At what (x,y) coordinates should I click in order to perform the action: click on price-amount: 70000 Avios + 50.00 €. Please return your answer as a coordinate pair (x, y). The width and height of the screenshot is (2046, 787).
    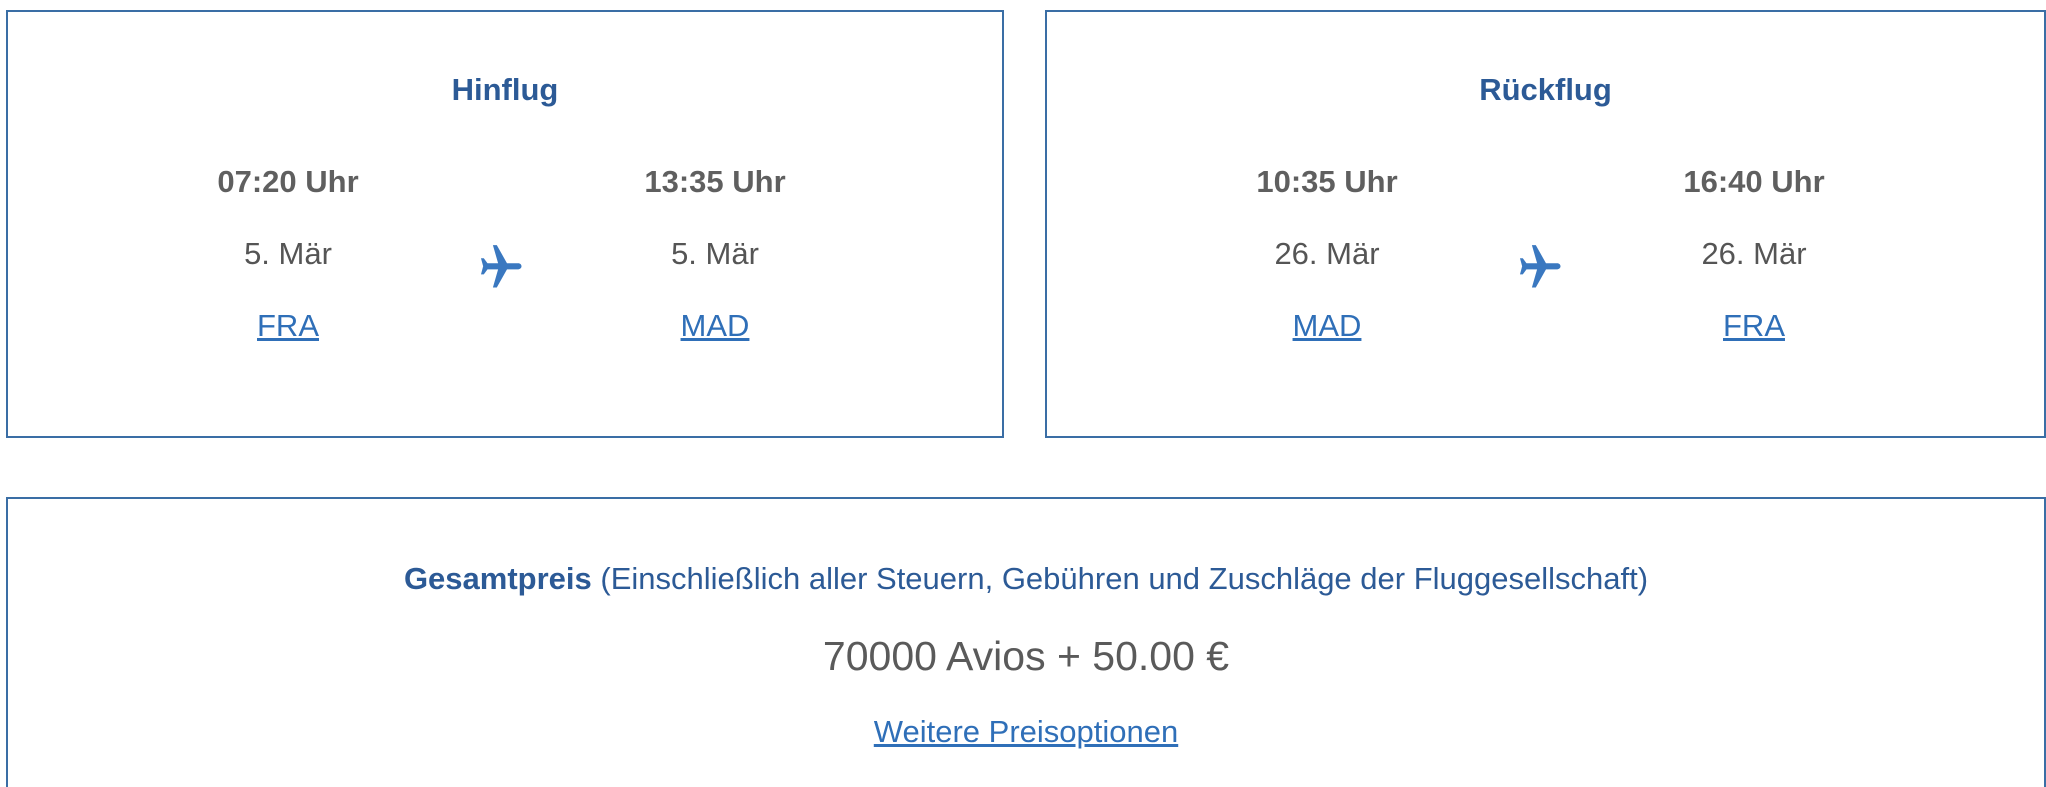
    Looking at the image, I should click on (1026, 656).